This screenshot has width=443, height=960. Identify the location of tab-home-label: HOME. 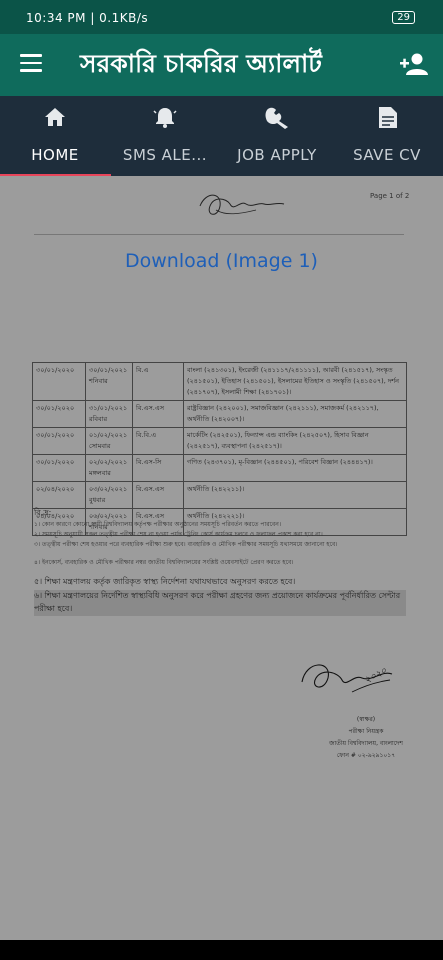
(55, 155).